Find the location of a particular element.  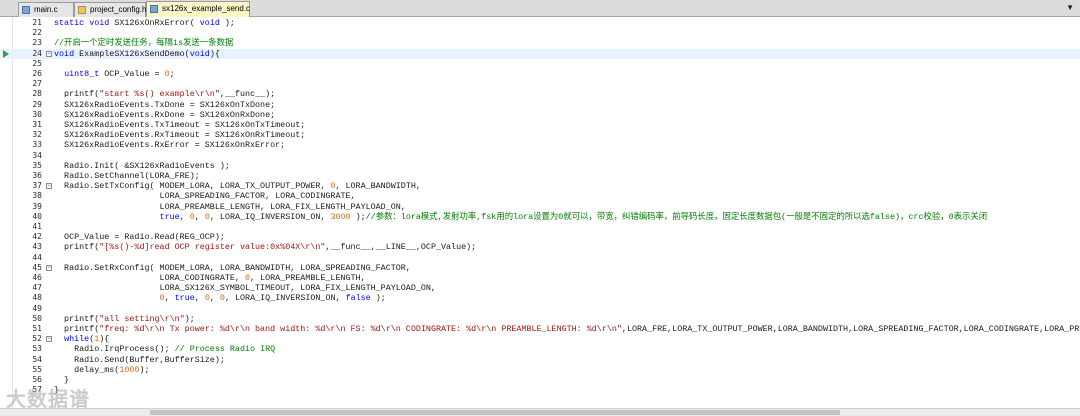

tab-sx126x-example-send-c: sx126x_example_send.c is located at coordinates (198, 9).